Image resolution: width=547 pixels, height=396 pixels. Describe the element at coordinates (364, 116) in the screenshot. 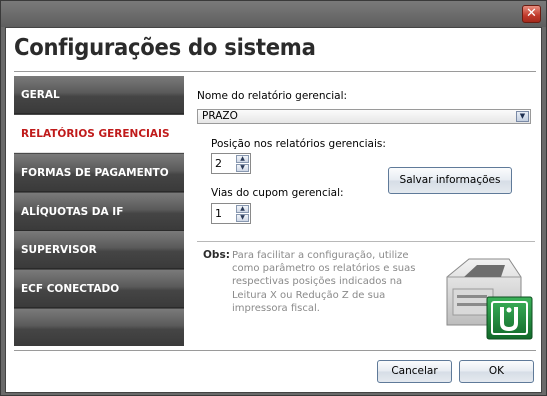

I see `report-name-select: PRAZO ▼` at that location.